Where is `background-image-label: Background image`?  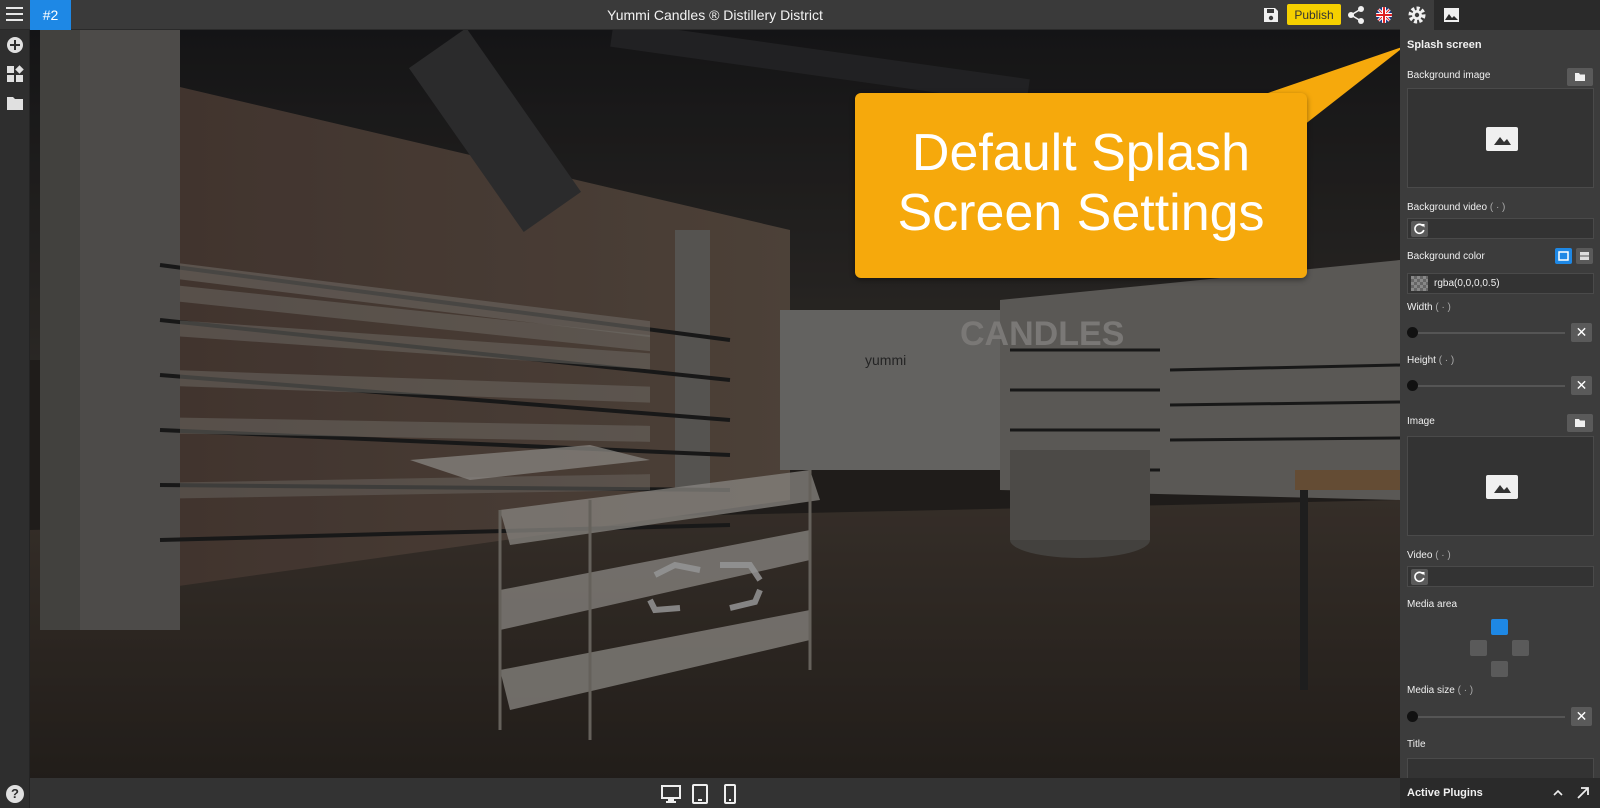 background-image-label: Background image is located at coordinates (1449, 75).